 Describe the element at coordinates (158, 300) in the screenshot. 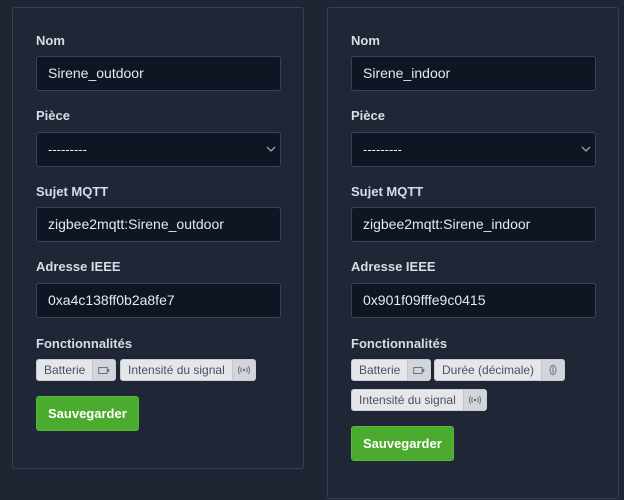

I see `ieee-address-input: 0xa4c138ff0b2a8fe7` at that location.